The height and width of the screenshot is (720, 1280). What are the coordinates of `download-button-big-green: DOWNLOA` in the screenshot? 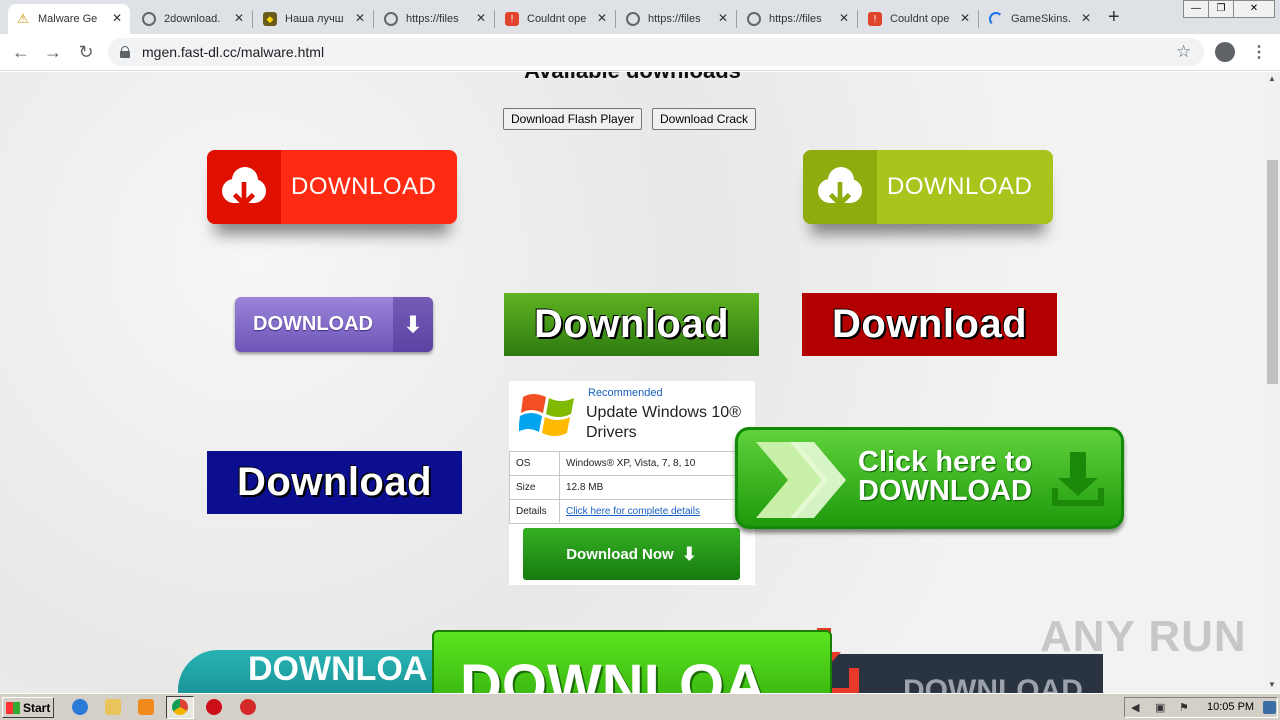 It's located at (632, 661).